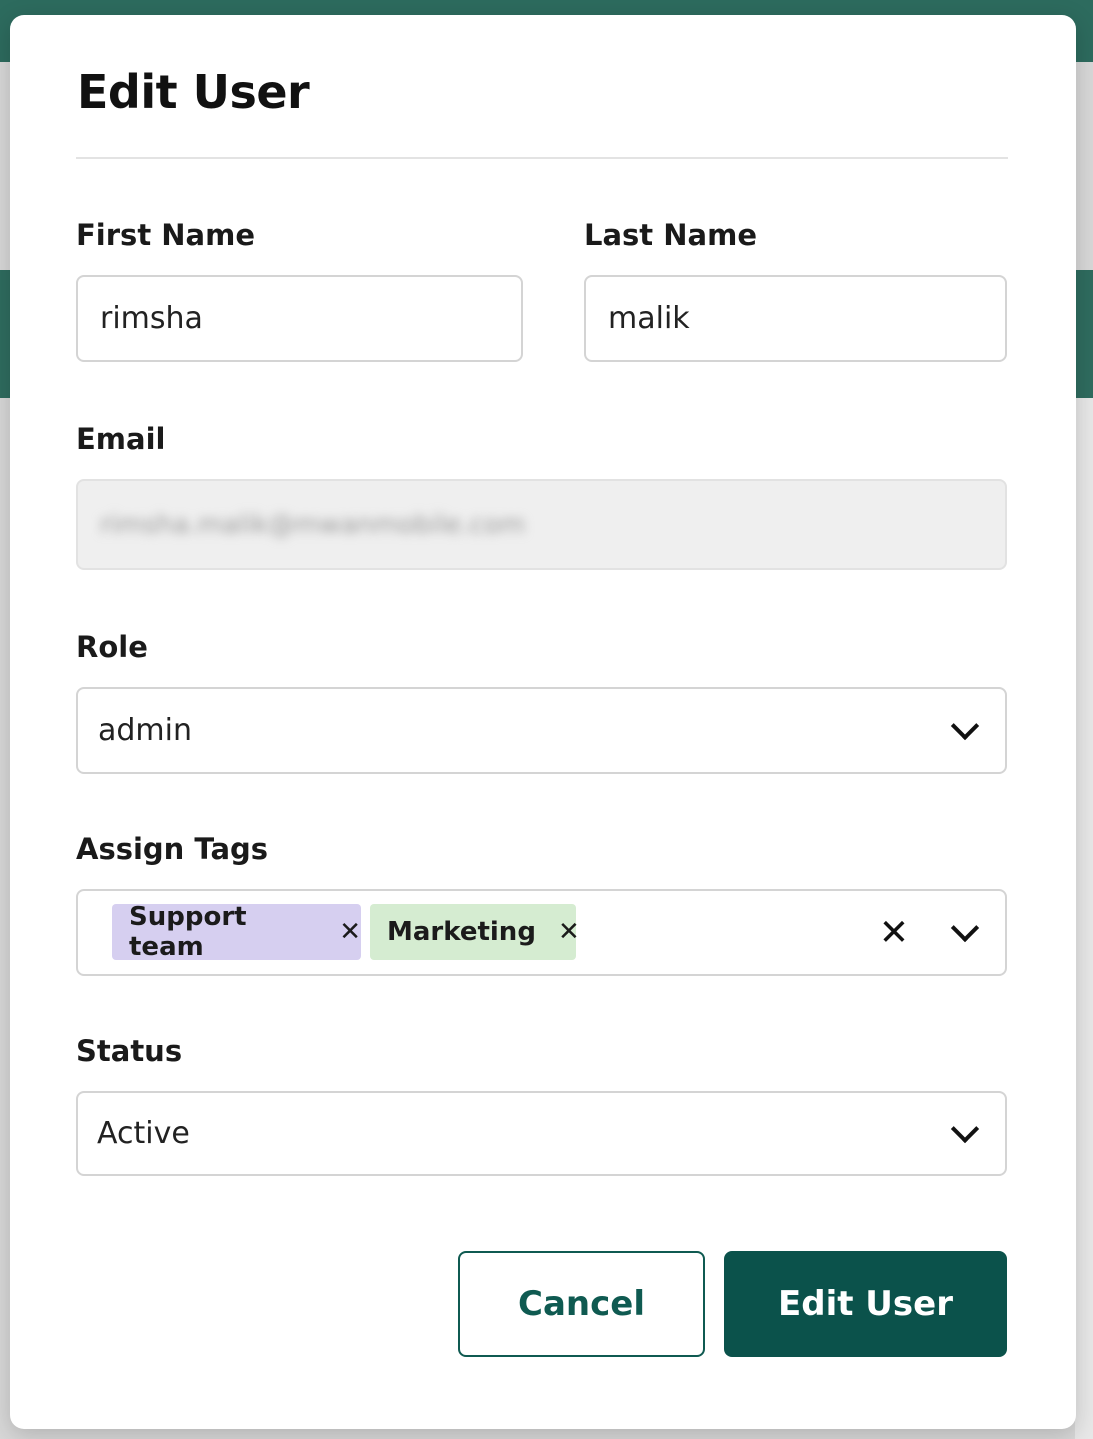  Describe the element at coordinates (121, 439) in the screenshot. I see `email-label: Email` at that location.